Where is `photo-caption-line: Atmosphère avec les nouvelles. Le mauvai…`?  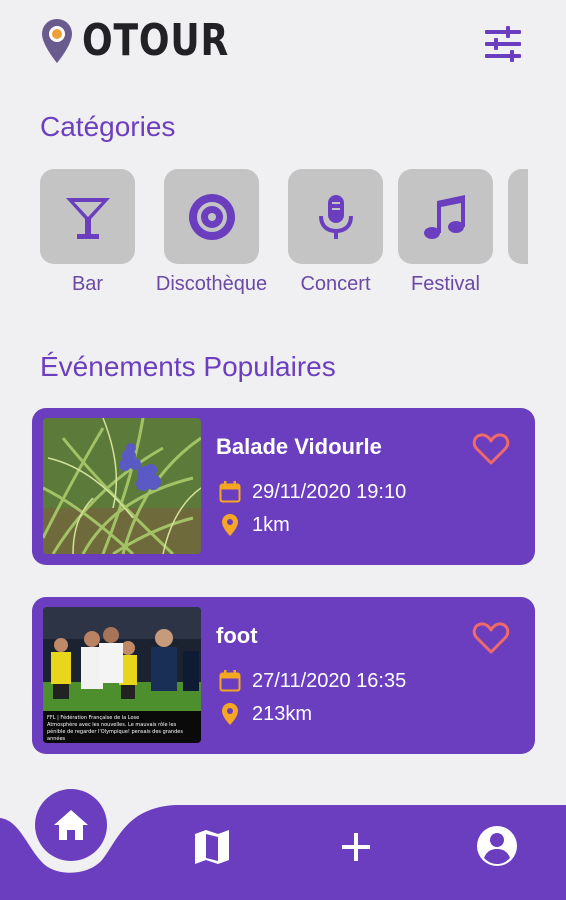 photo-caption-line: Atmosphère avec les nouvelles. Le mauvai… is located at coordinates (112, 724).